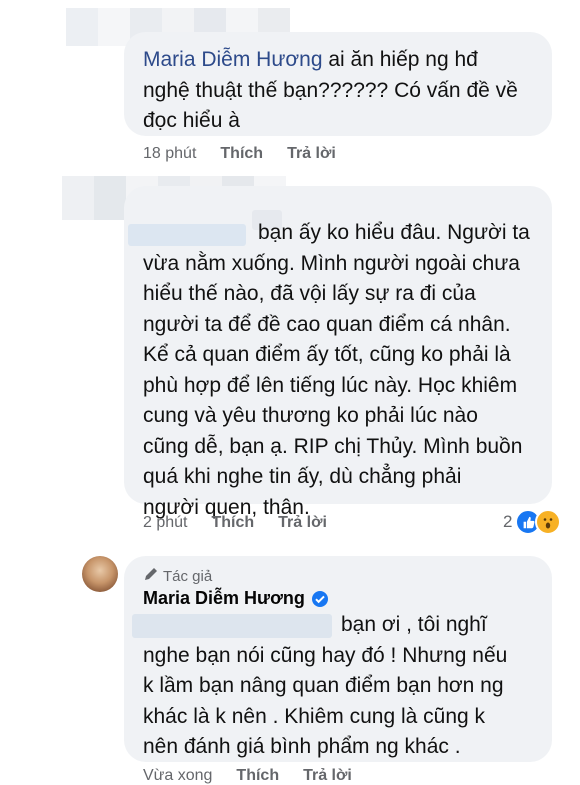 Image resolution: width=580 pixels, height=785 pixels. I want to click on comment-3-like-button: Thích, so click(257, 776).